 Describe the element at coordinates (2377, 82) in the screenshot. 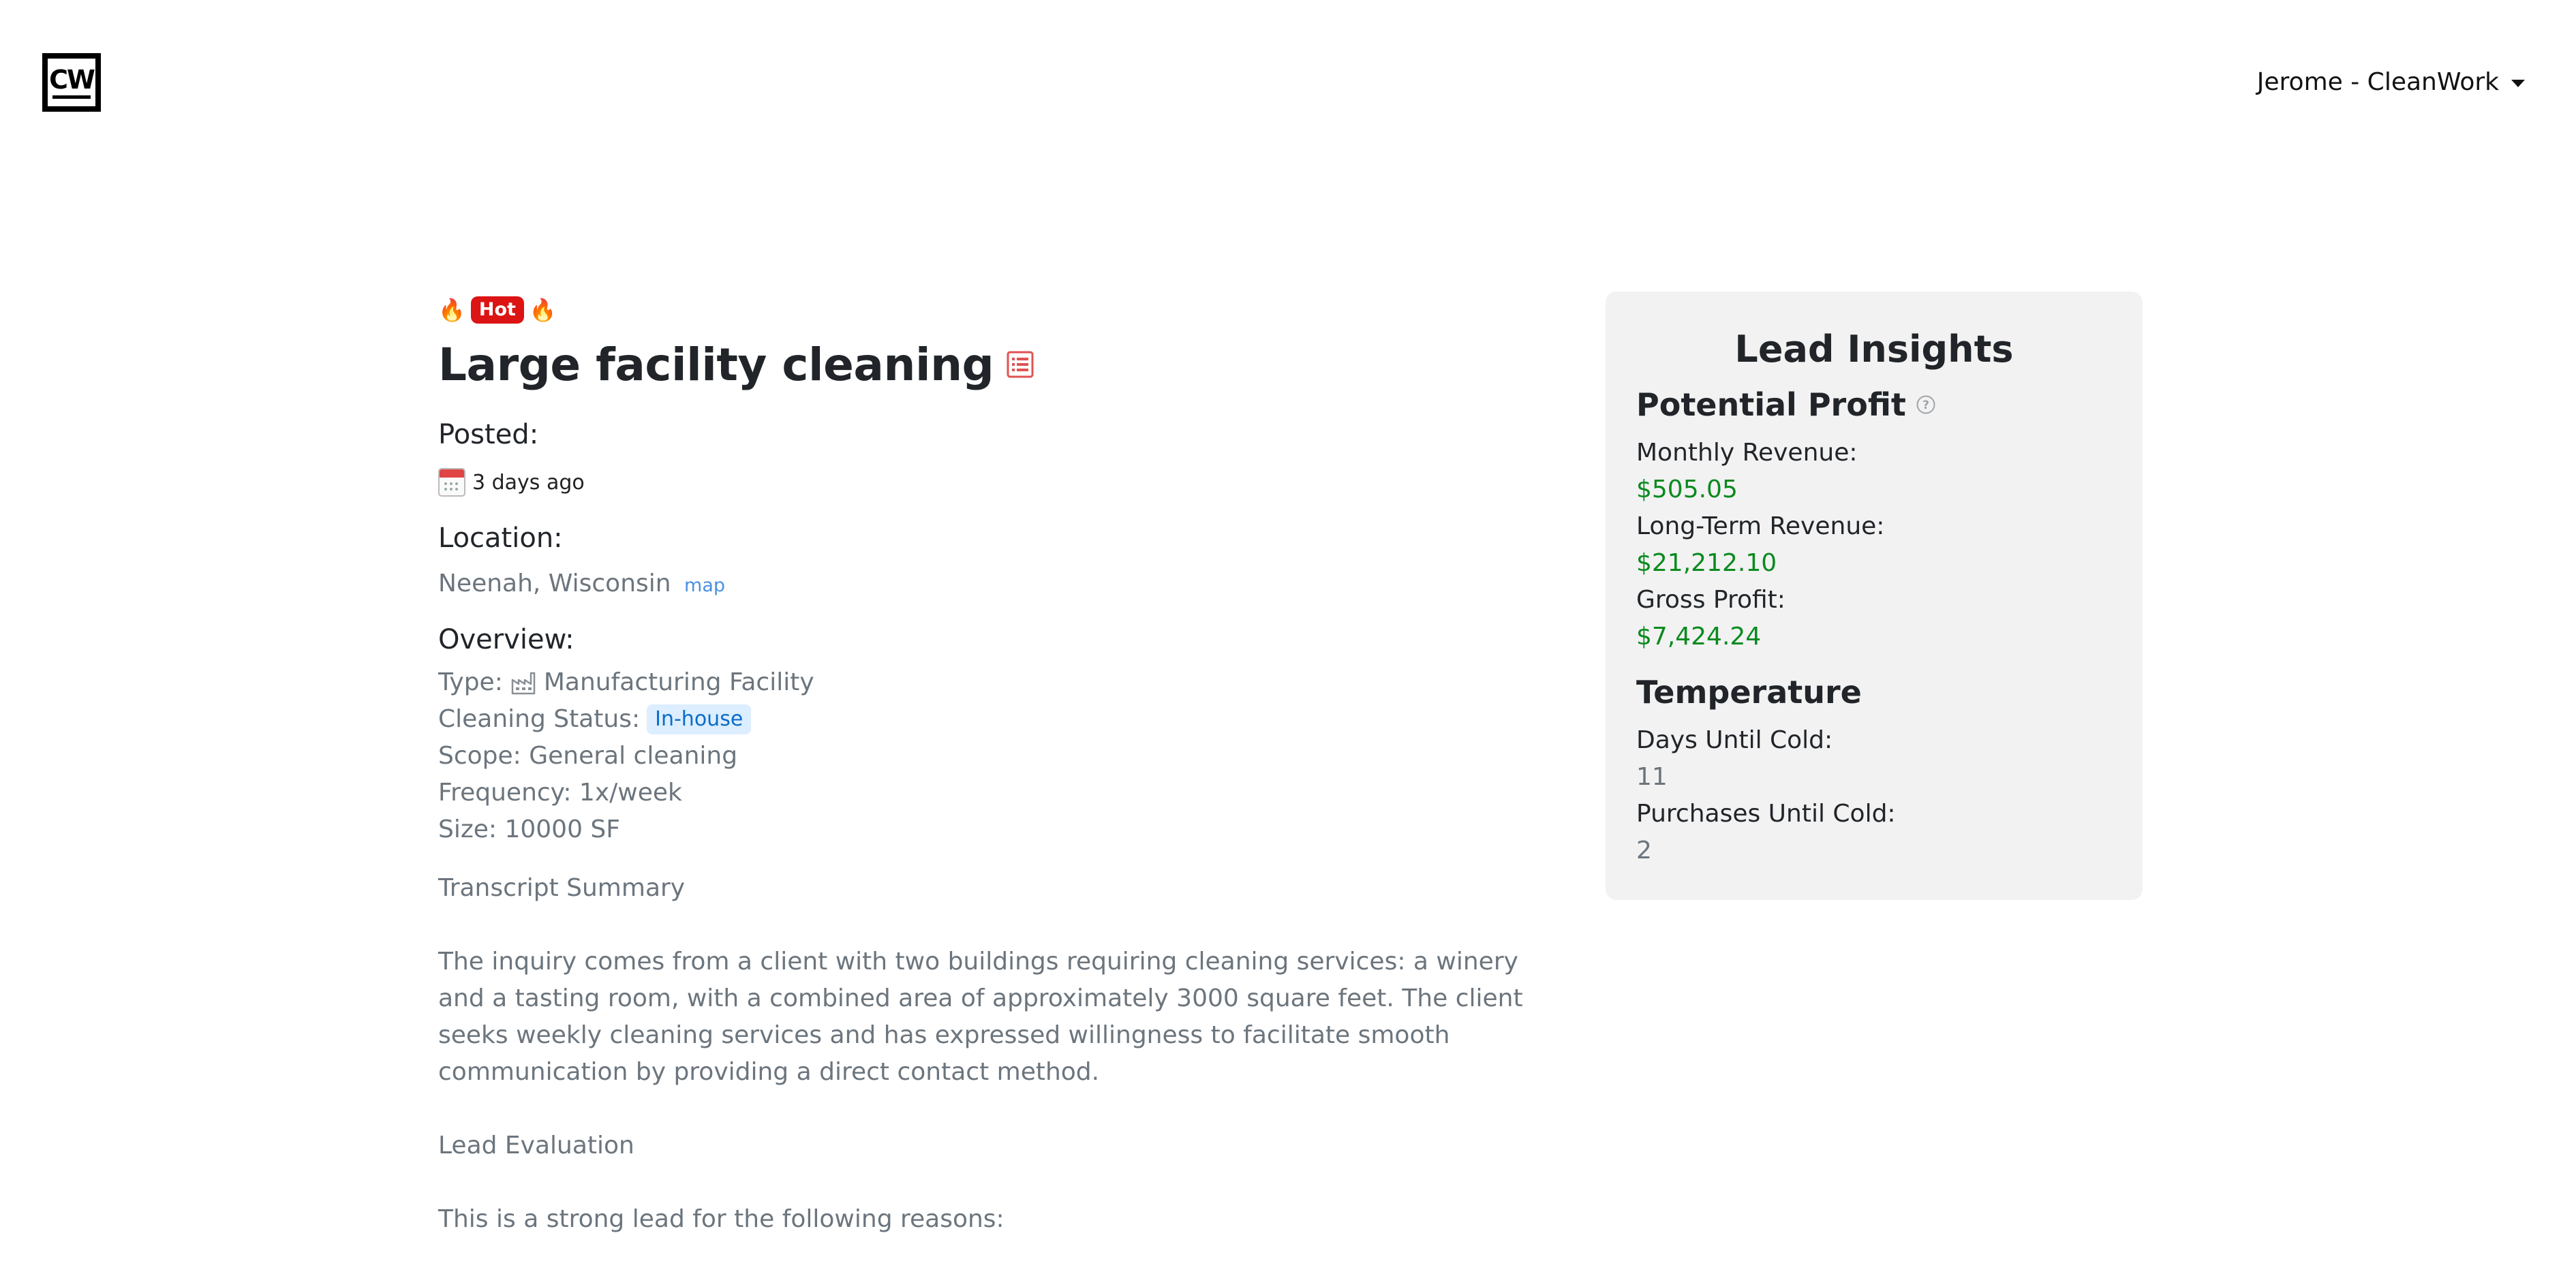

I see `user-menu-label: Jerome - CleanWork` at that location.